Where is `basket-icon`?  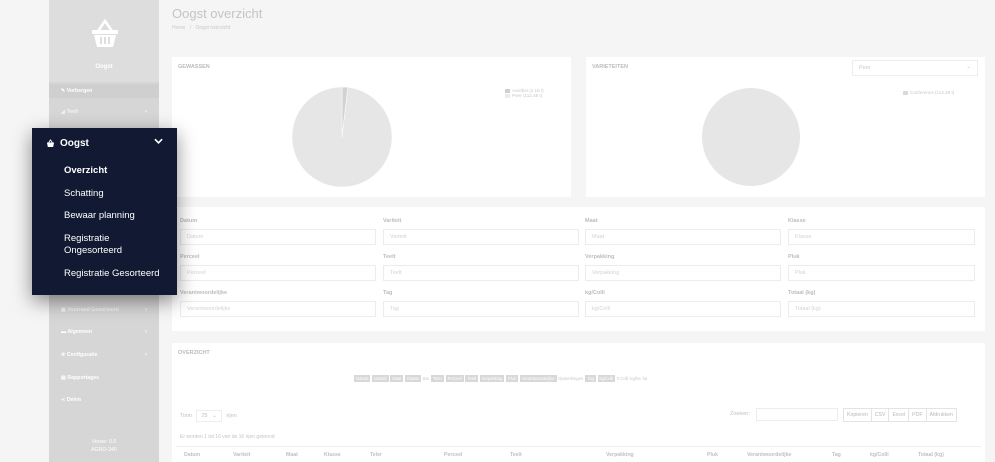 basket-icon is located at coordinates (50, 143).